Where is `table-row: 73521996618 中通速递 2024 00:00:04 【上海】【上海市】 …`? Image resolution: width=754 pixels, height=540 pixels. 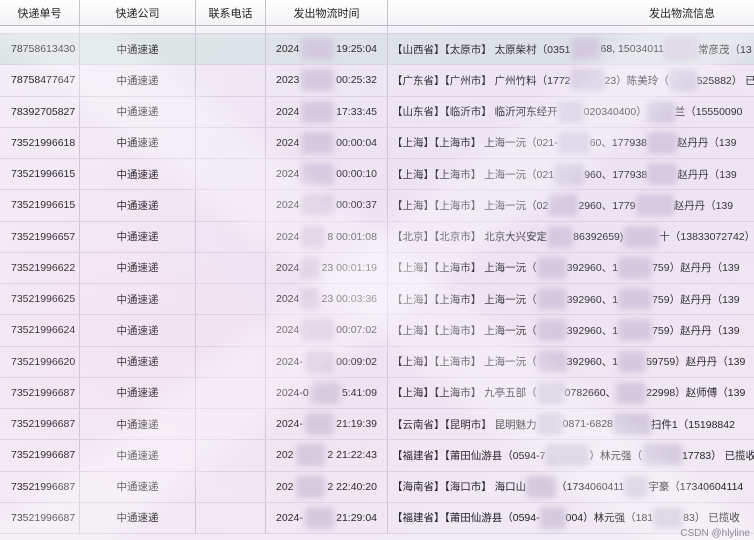 table-row: 73521996618 中通速递 2024 00:00:04 【上海】【上海市】 … is located at coordinates (377, 143).